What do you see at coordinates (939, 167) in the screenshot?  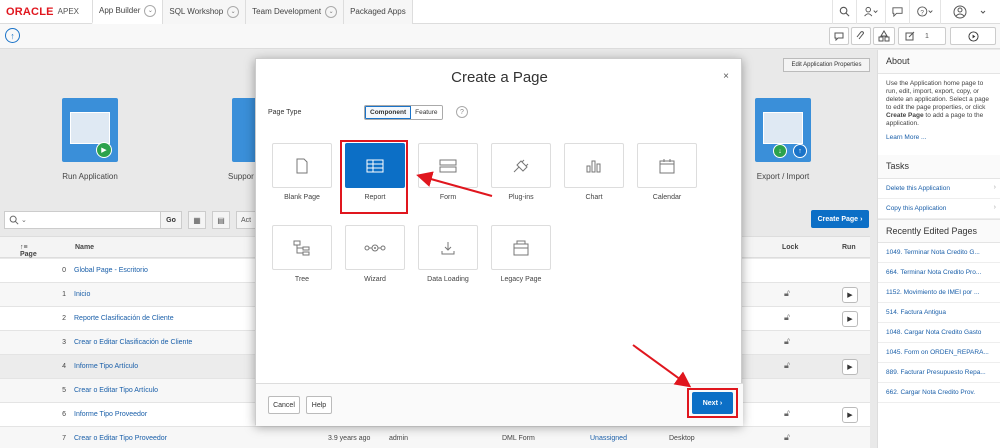 I see `tasks-heading: Tasks` at bounding box center [939, 167].